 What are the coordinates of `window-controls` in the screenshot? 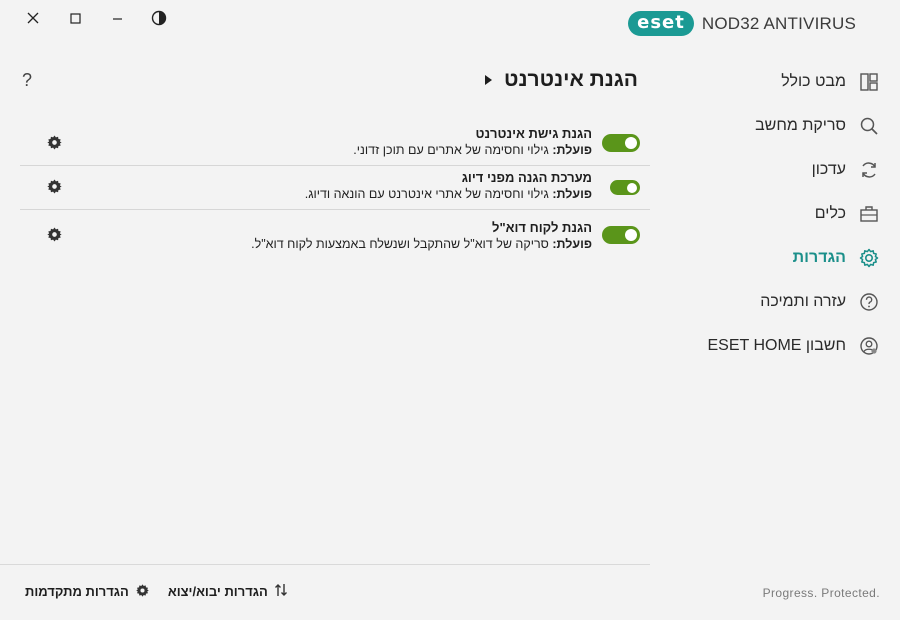 It's located at (96, 18).